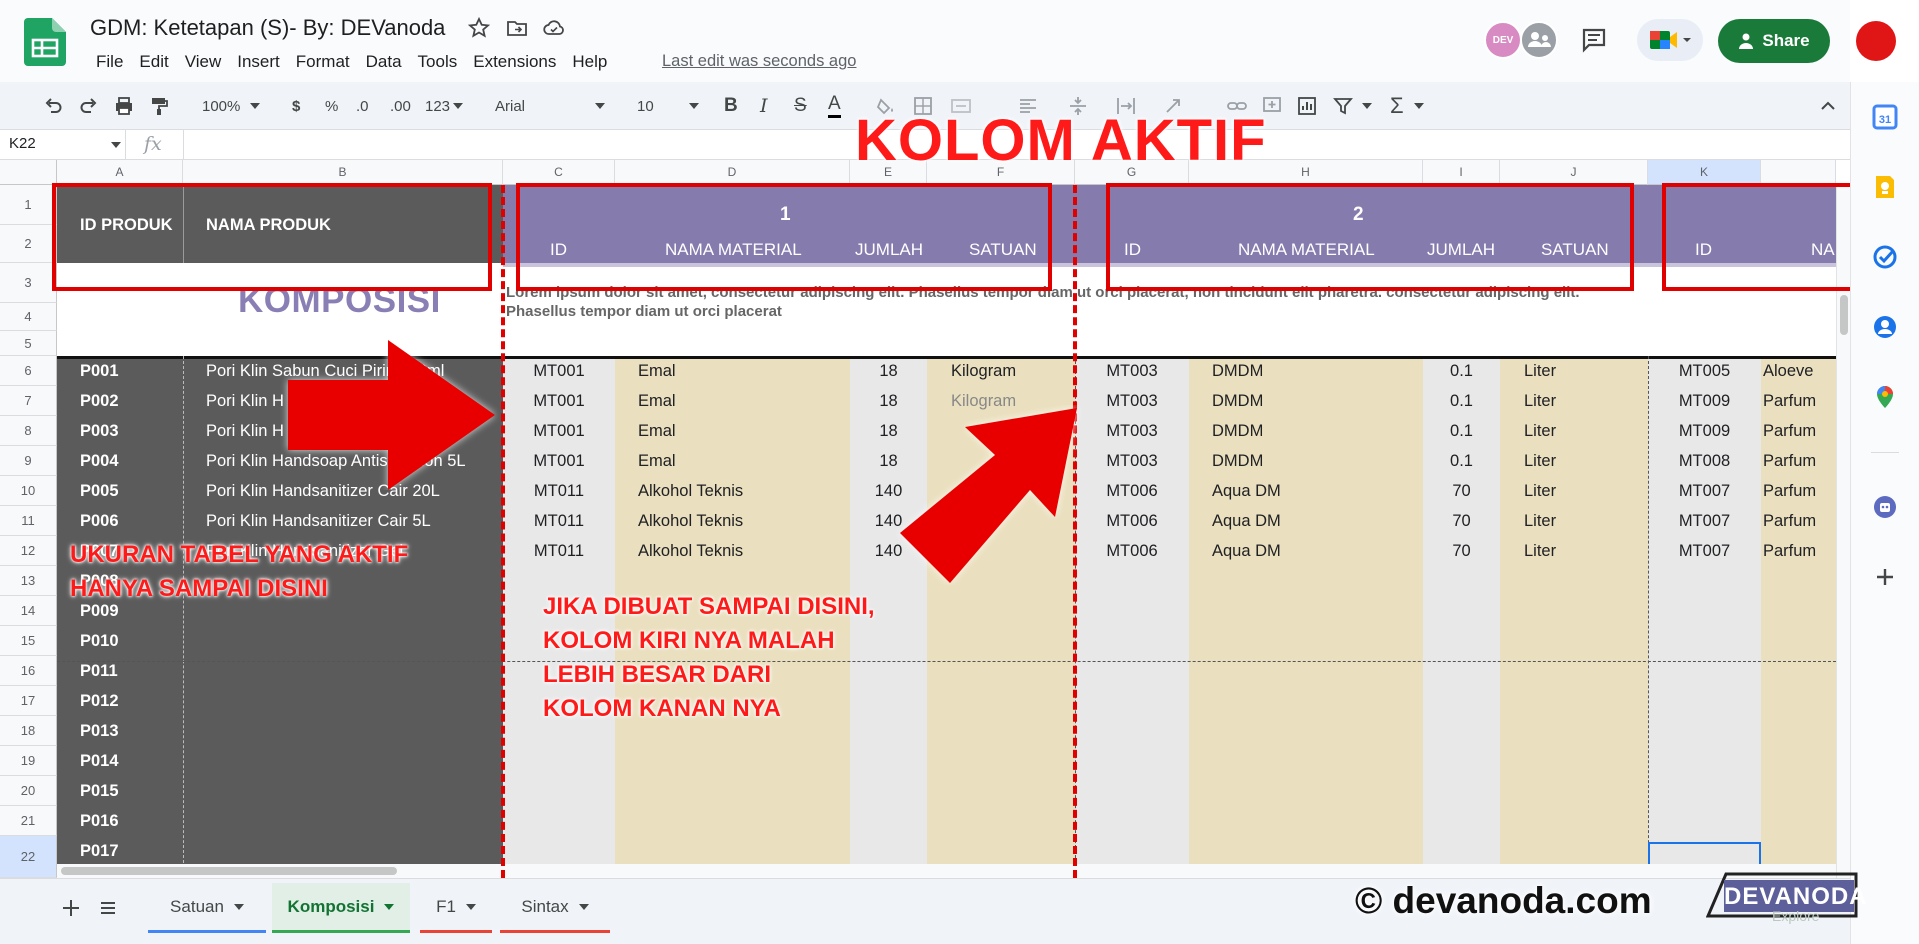 Image resolution: width=1919 pixels, height=944 pixels. I want to click on move-folder-icon, so click(517, 28).